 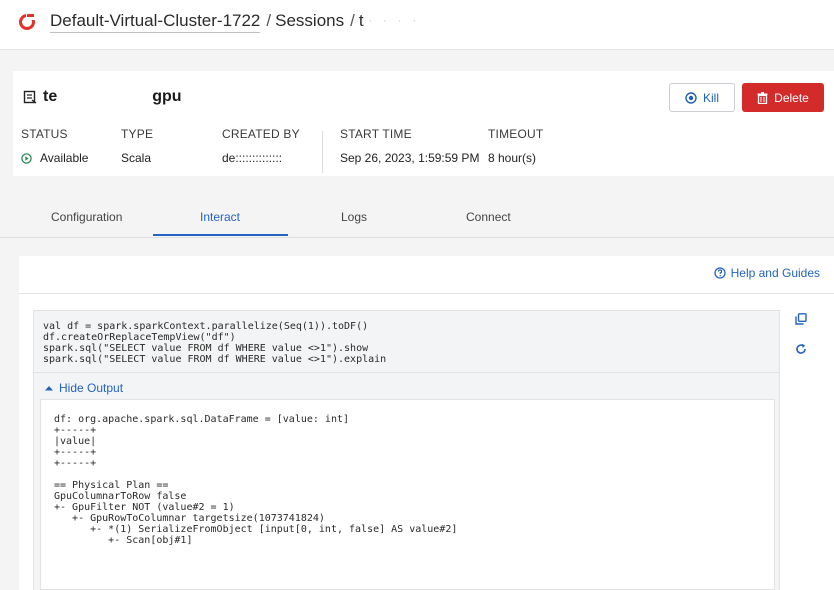 What do you see at coordinates (417, 207) in the screenshot?
I see `session-tabs: Configuration Interact Logs Connect` at bounding box center [417, 207].